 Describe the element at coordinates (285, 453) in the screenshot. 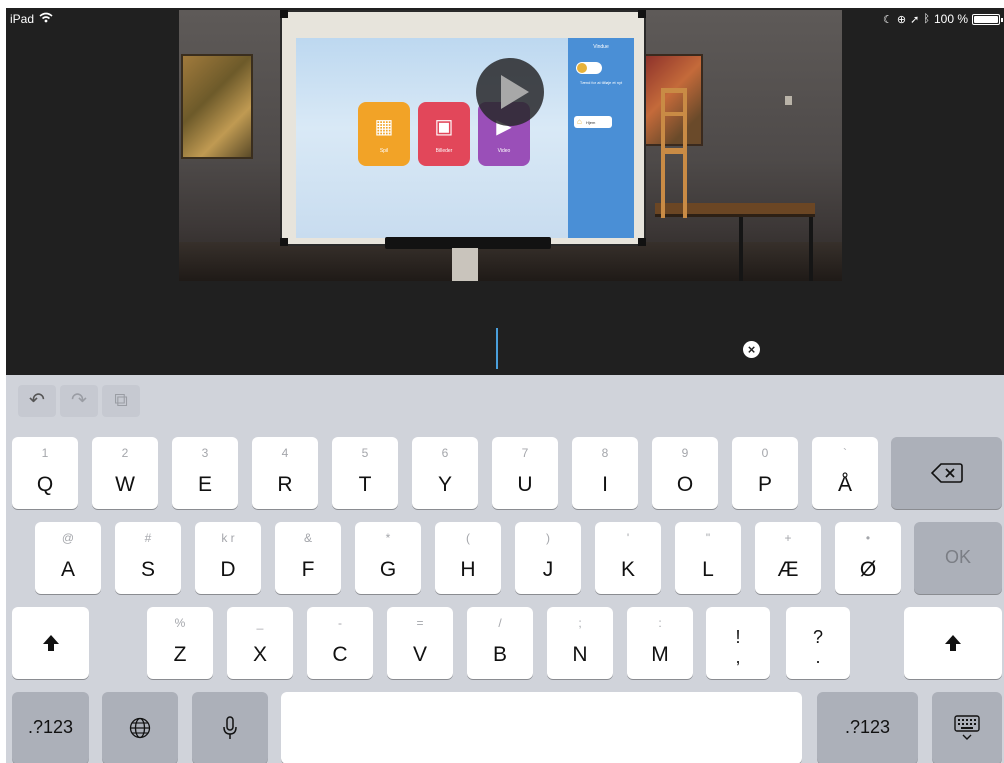

I see `key-alt-char: 4` at that location.